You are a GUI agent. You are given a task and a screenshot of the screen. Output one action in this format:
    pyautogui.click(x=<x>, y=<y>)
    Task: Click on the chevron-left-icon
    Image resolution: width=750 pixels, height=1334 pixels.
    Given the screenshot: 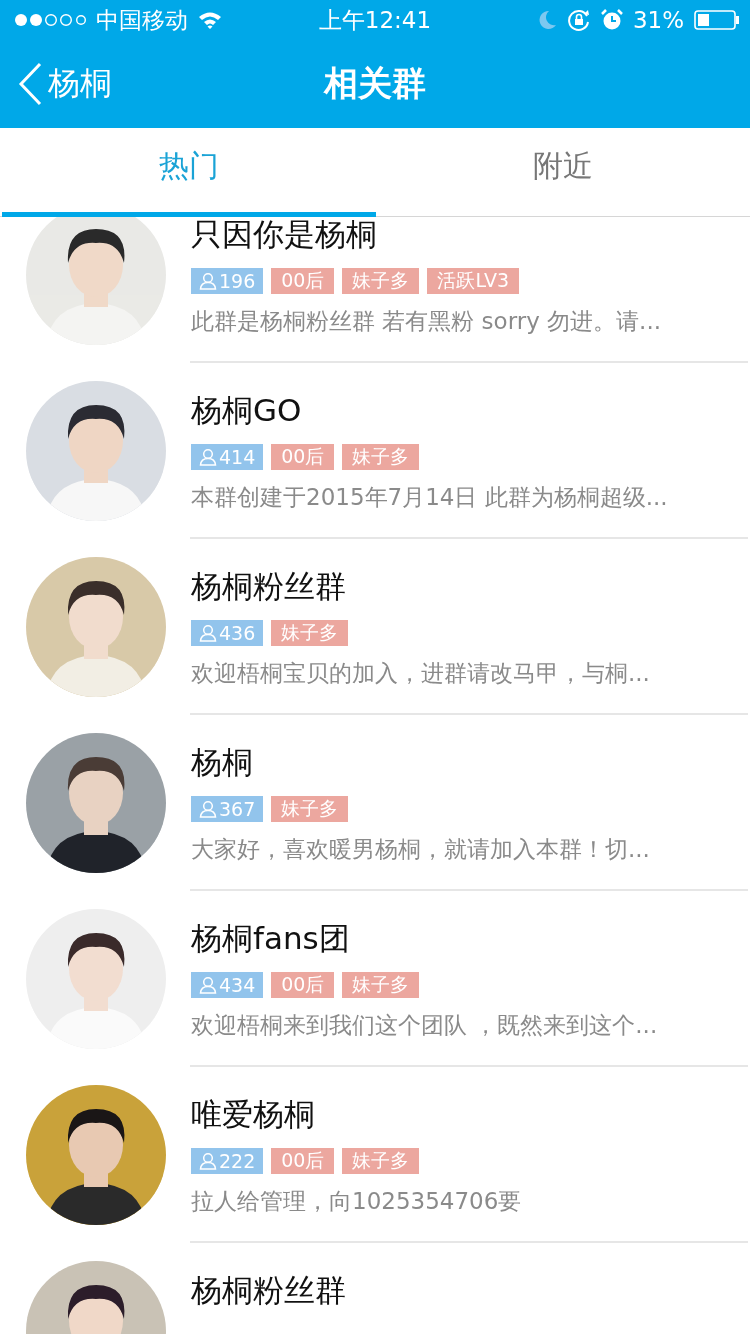 What is the action you would take?
    pyautogui.click(x=30, y=84)
    